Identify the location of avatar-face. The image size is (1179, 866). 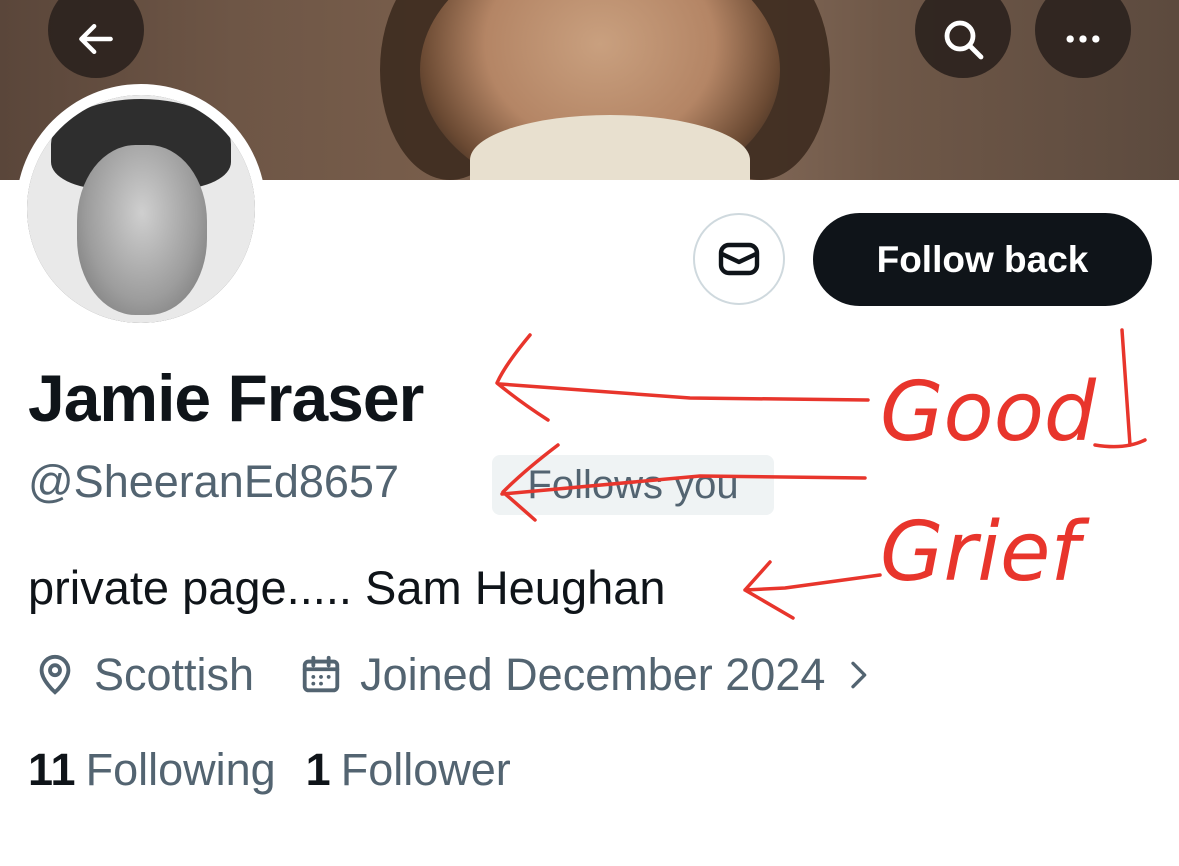
(142, 230).